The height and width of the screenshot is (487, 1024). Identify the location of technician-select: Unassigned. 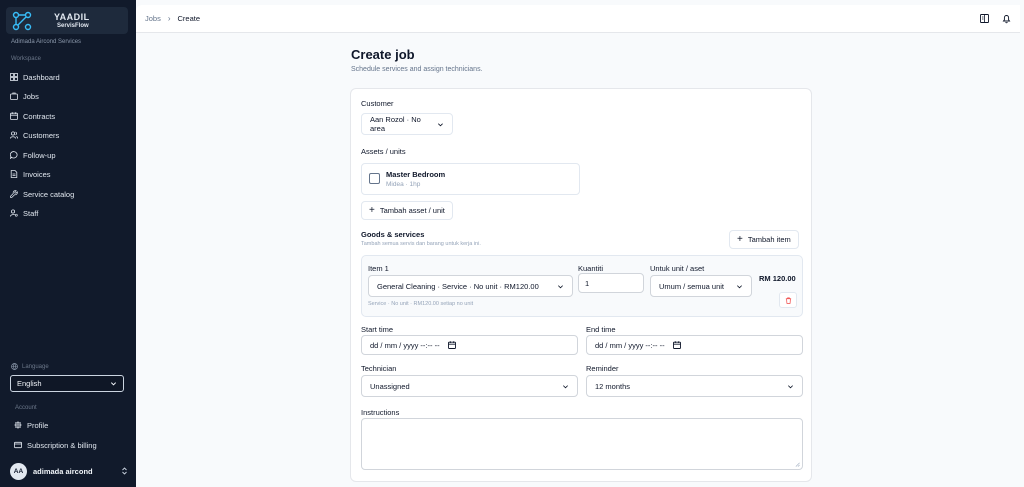
(469, 386).